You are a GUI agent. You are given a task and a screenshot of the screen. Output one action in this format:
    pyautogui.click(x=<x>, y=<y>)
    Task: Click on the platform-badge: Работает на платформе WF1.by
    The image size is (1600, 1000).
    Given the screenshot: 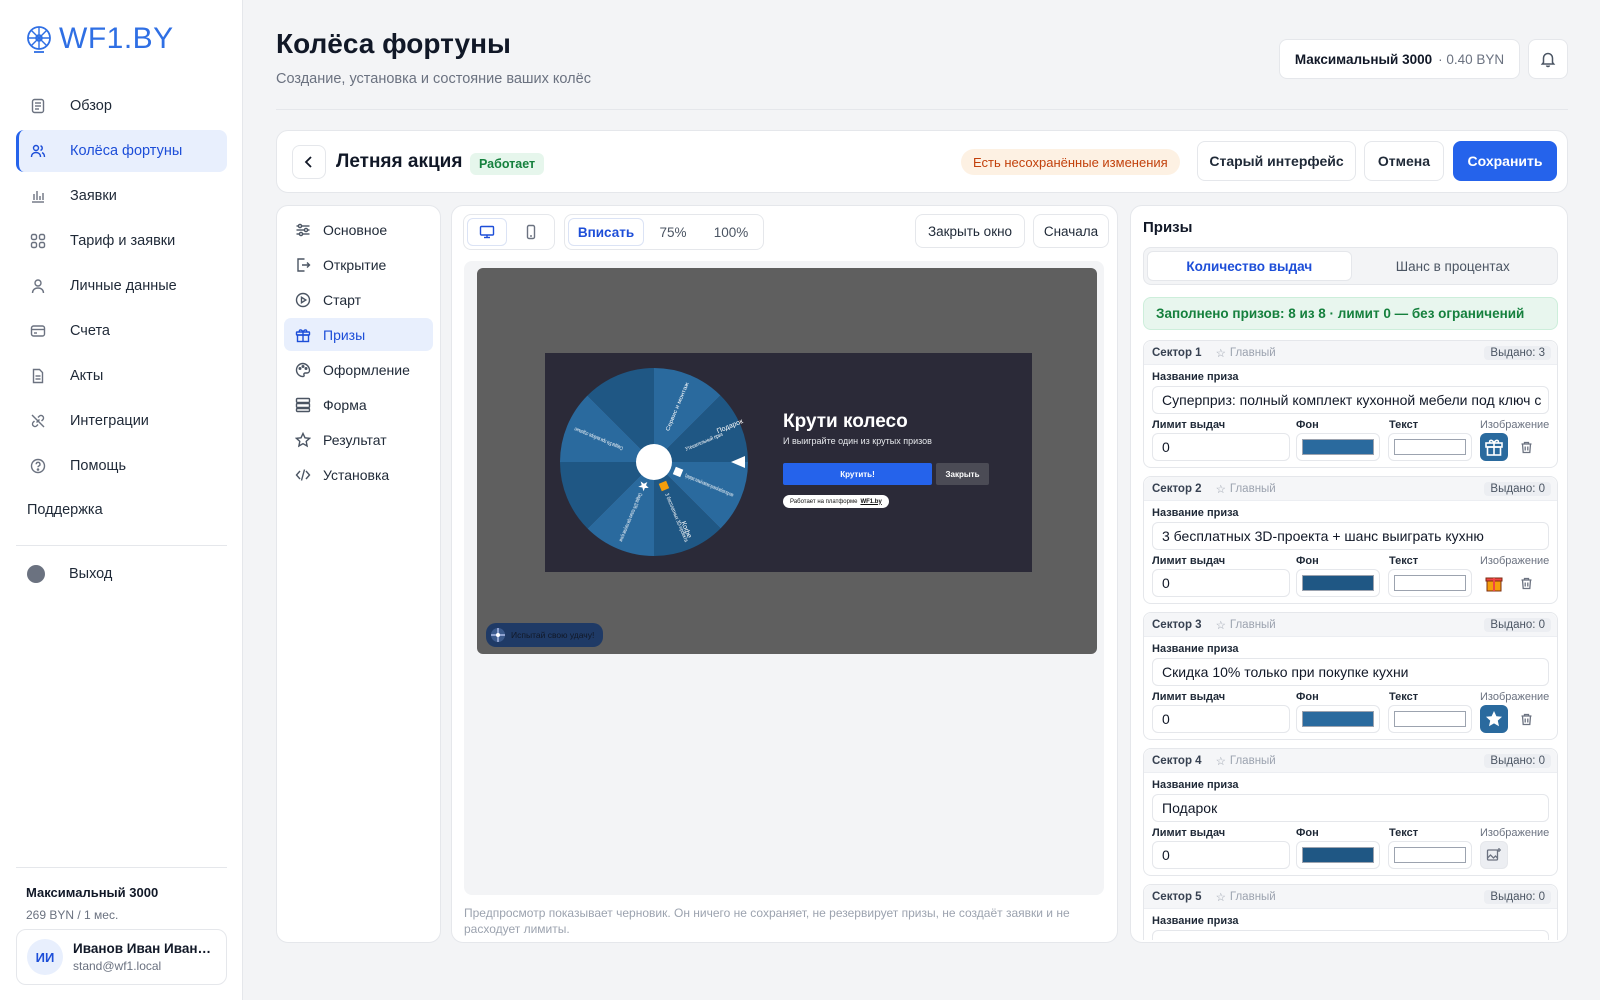 What is the action you would take?
    pyautogui.click(x=836, y=501)
    